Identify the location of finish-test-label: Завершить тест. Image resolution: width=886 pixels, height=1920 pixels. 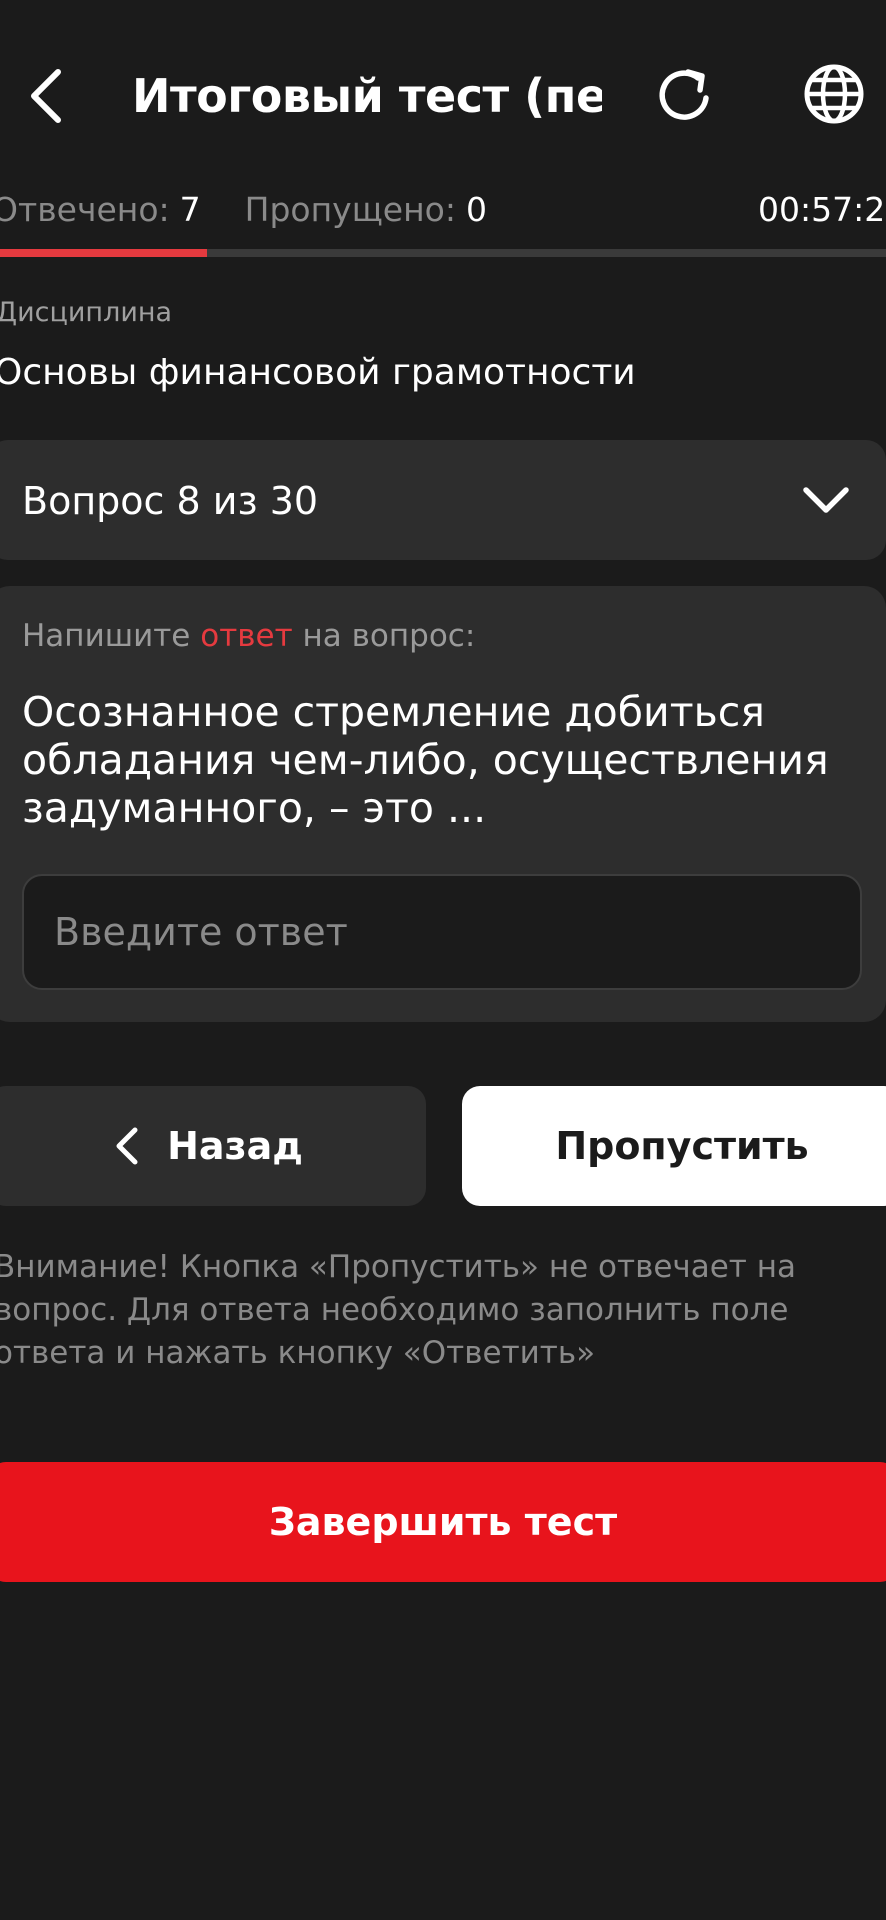
(443, 1522).